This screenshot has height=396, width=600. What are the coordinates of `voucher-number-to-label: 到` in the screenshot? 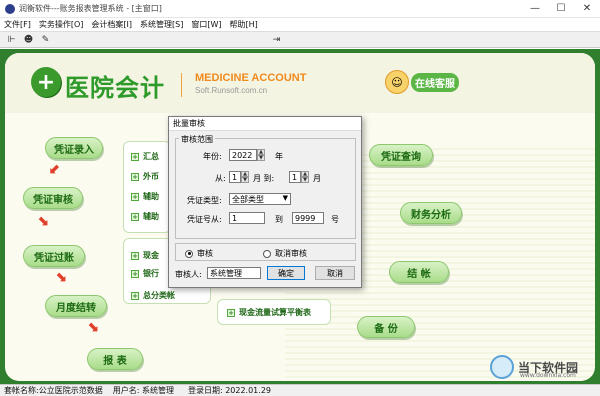 It's located at (279, 219).